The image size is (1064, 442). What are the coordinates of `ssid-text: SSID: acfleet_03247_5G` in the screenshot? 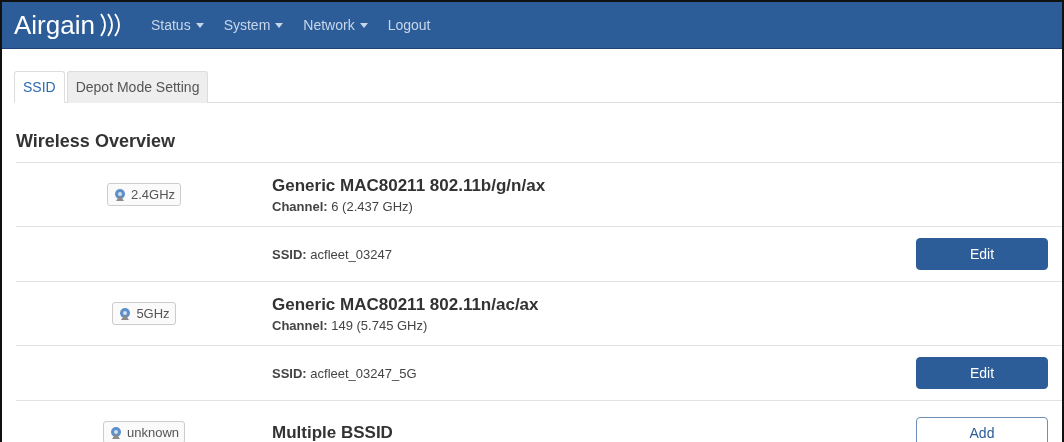 It's located at (345, 373).